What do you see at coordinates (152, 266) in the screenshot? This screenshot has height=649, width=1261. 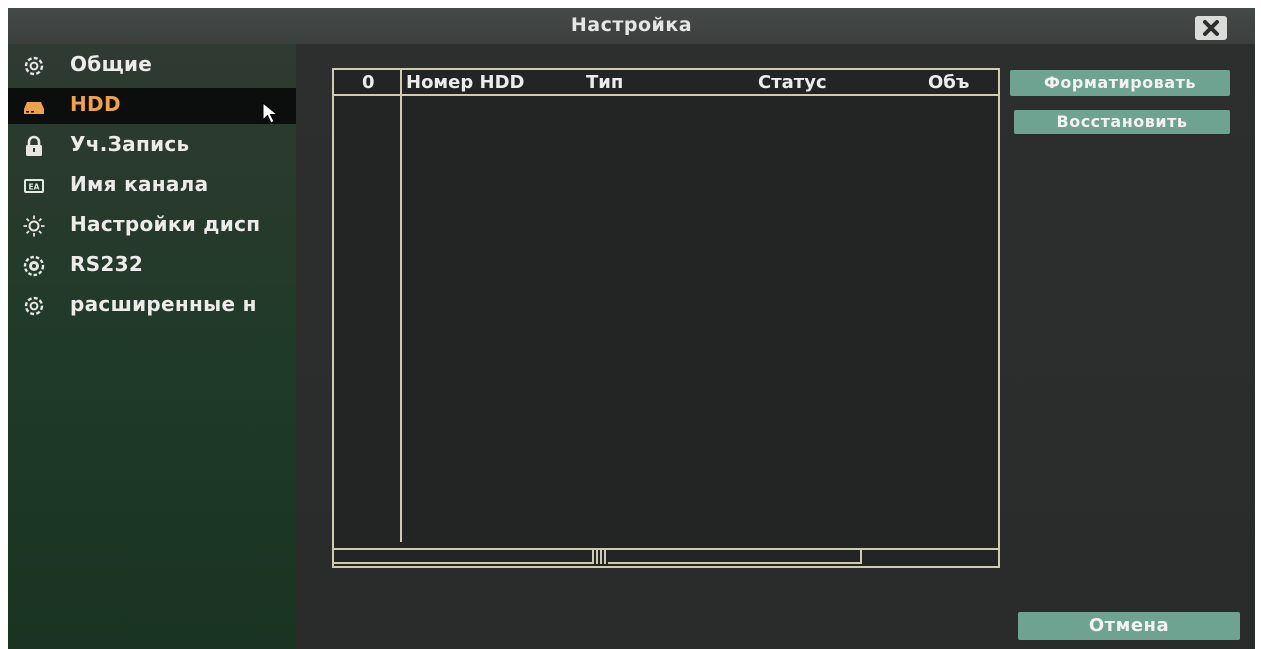 I see `sidebar-item-rs232: RS232` at bounding box center [152, 266].